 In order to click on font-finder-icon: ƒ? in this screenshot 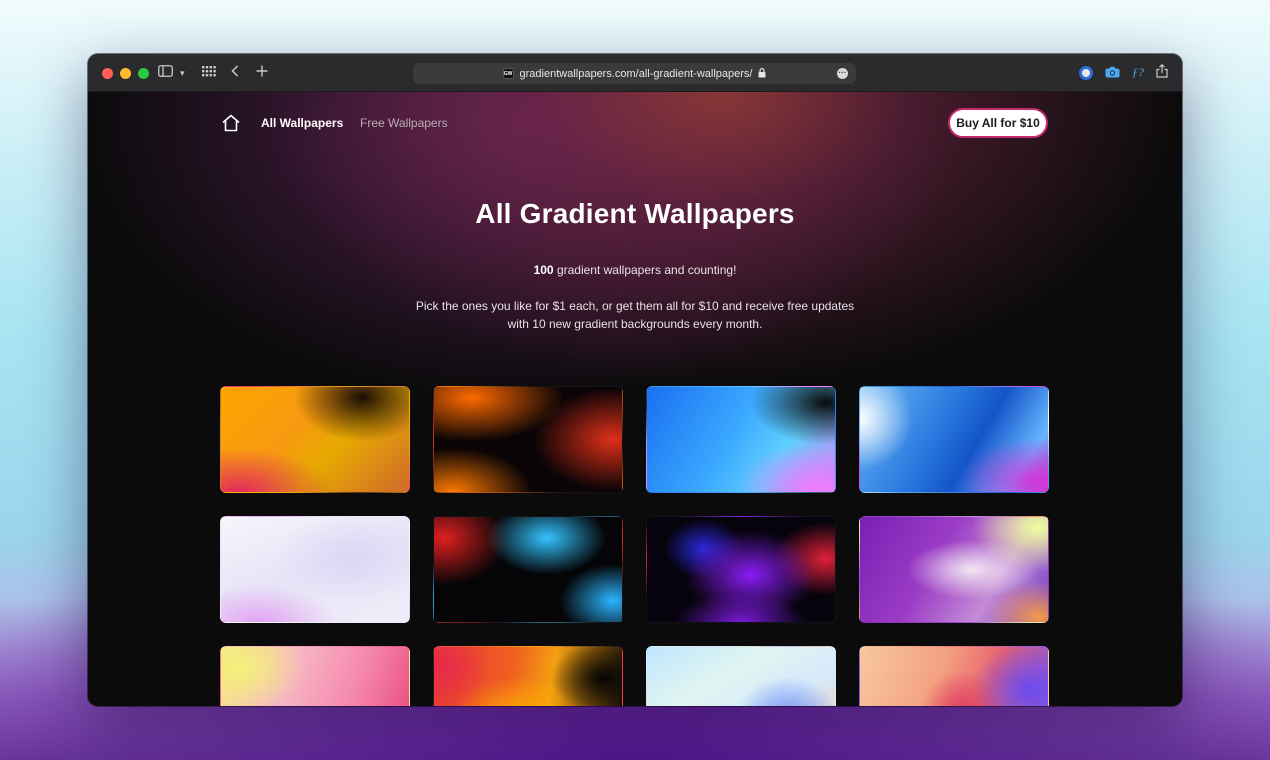, I will do `click(1138, 72)`.